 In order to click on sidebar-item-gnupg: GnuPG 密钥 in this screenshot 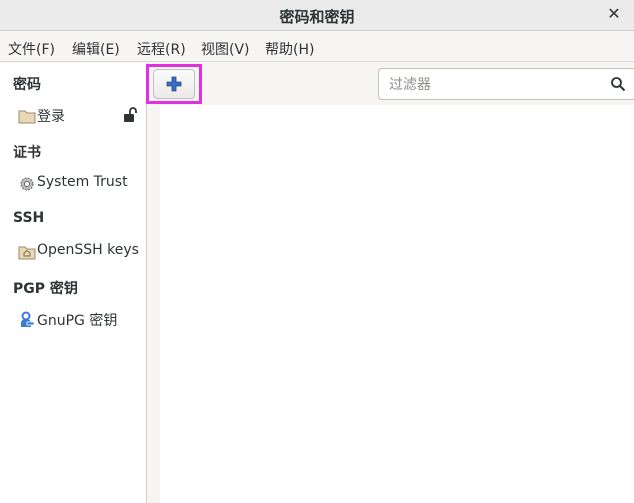, I will do `click(73, 320)`.